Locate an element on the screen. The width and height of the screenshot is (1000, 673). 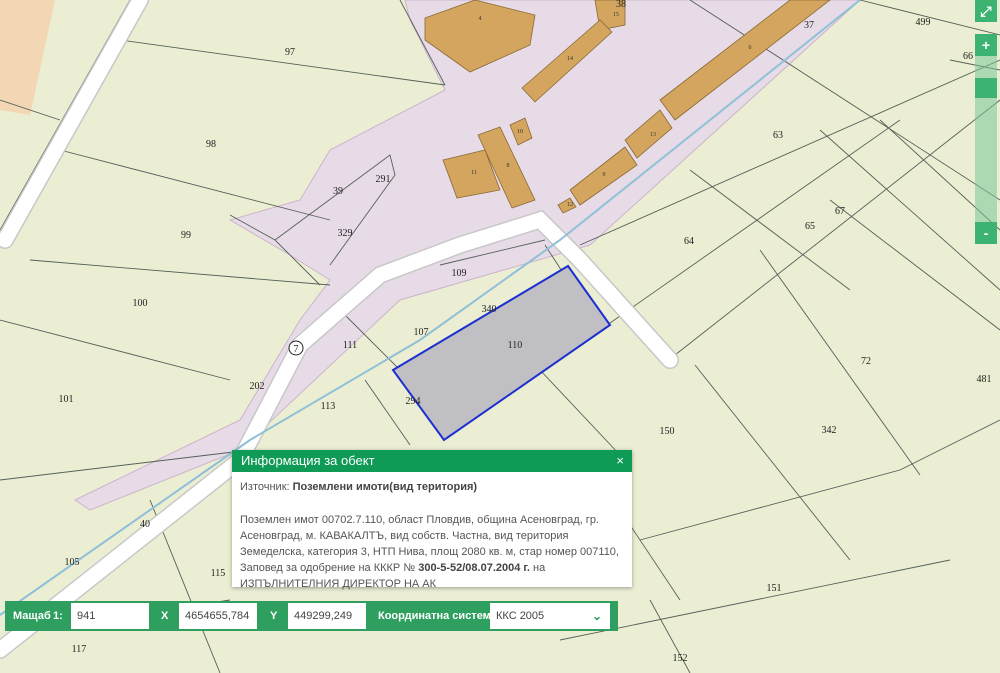
parcel-label: 340 is located at coordinates (489, 309).